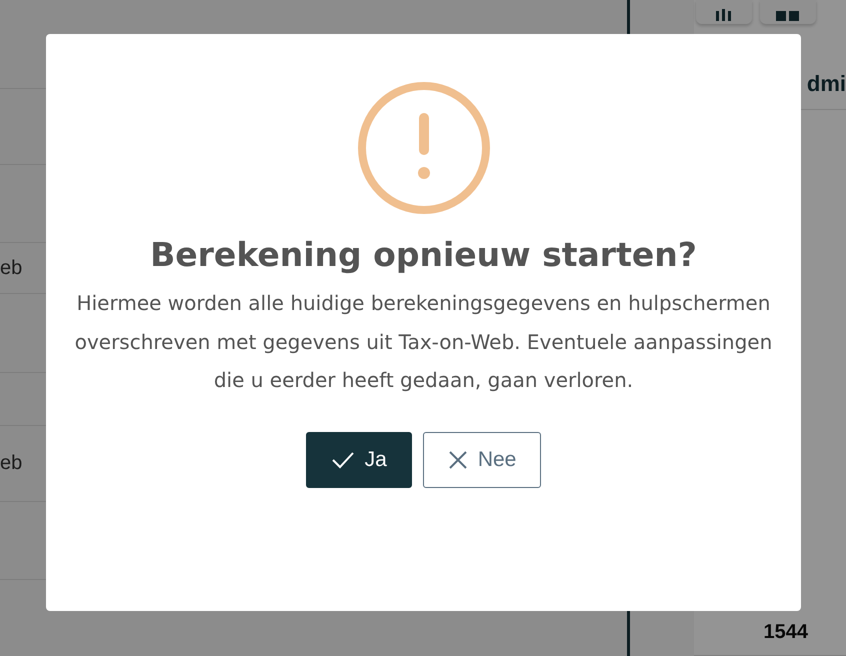 This screenshot has height=656, width=846. Describe the element at coordinates (359, 460) in the screenshot. I see `yes-button: Ja` at that location.